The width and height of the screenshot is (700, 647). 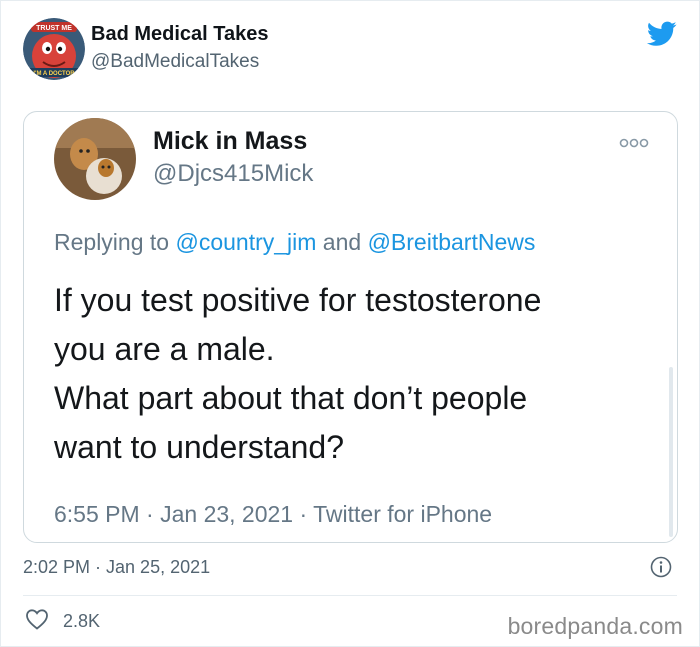 What do you see at coordinates (350, 595) in the screenshot?
I see `divider` at bounding box center [350, 595].